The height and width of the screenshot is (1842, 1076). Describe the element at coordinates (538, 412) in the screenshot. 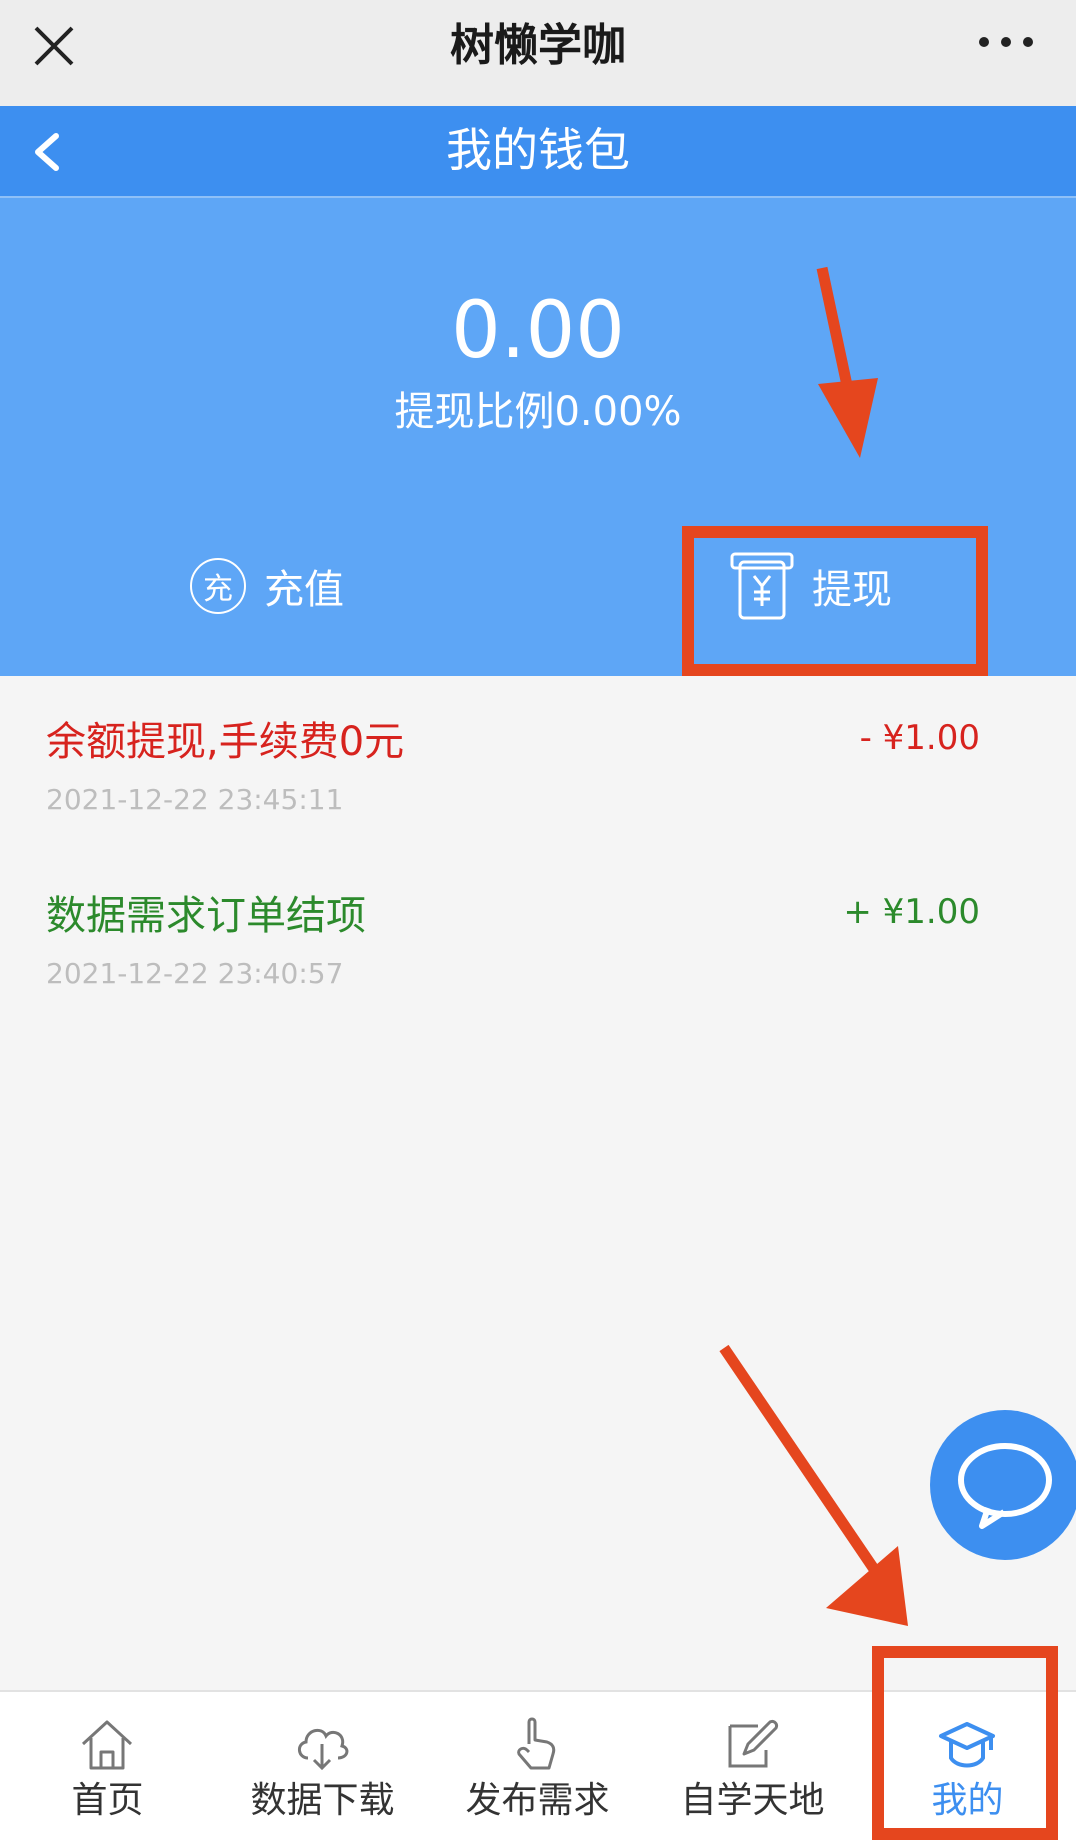

I see `withdraw-ratio: 提现比例0.00%` at that location.